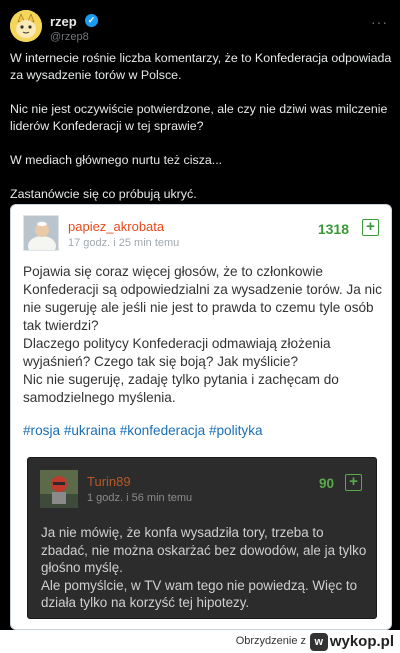 The height and width of the screenshot is (653, 400). Describe the element at coordinates (162, 430) in the screenshot. I see `tag-link: #konfederacja` at that location.